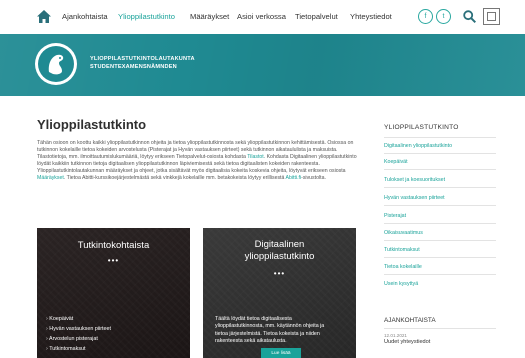 This screenshot has height=358, width=525. What do you see at coordinates (78, 329) in the screenshot?
I see `card-link-hyvan-vastauksen-piirteet: Hyvän vastauksen piirteet` at bounding box center [78, 329].